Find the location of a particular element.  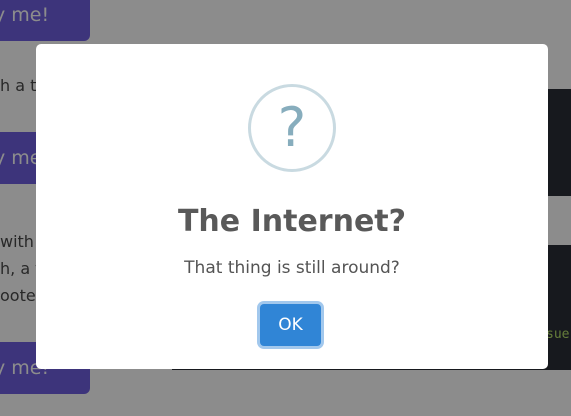

modal-text: That thing is still around? is located at coordinates (292, 268).